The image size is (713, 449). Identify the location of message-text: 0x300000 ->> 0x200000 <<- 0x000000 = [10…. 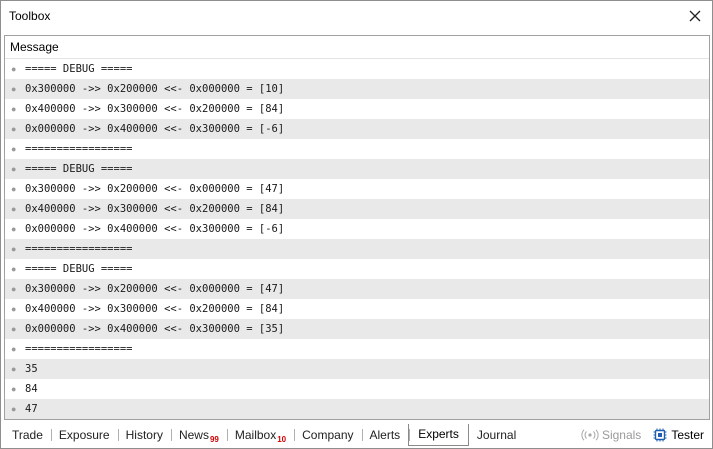
(155, 89).